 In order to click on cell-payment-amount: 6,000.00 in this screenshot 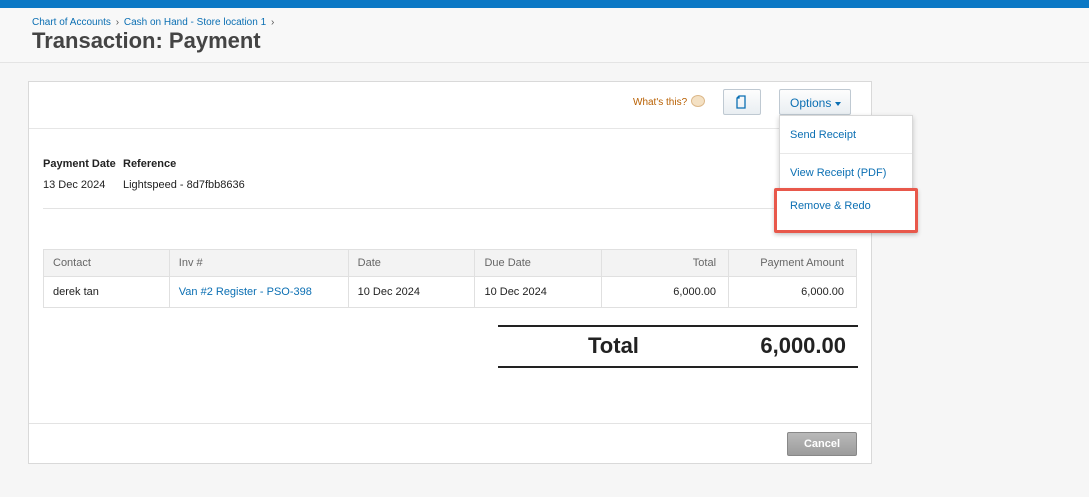, I will do `click(792, 292)`.